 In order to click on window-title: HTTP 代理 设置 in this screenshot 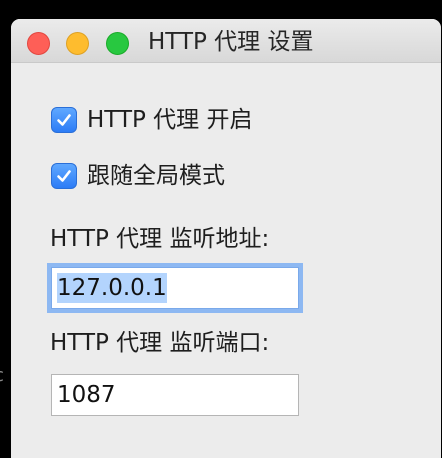, I will do `click(231, 42)`.